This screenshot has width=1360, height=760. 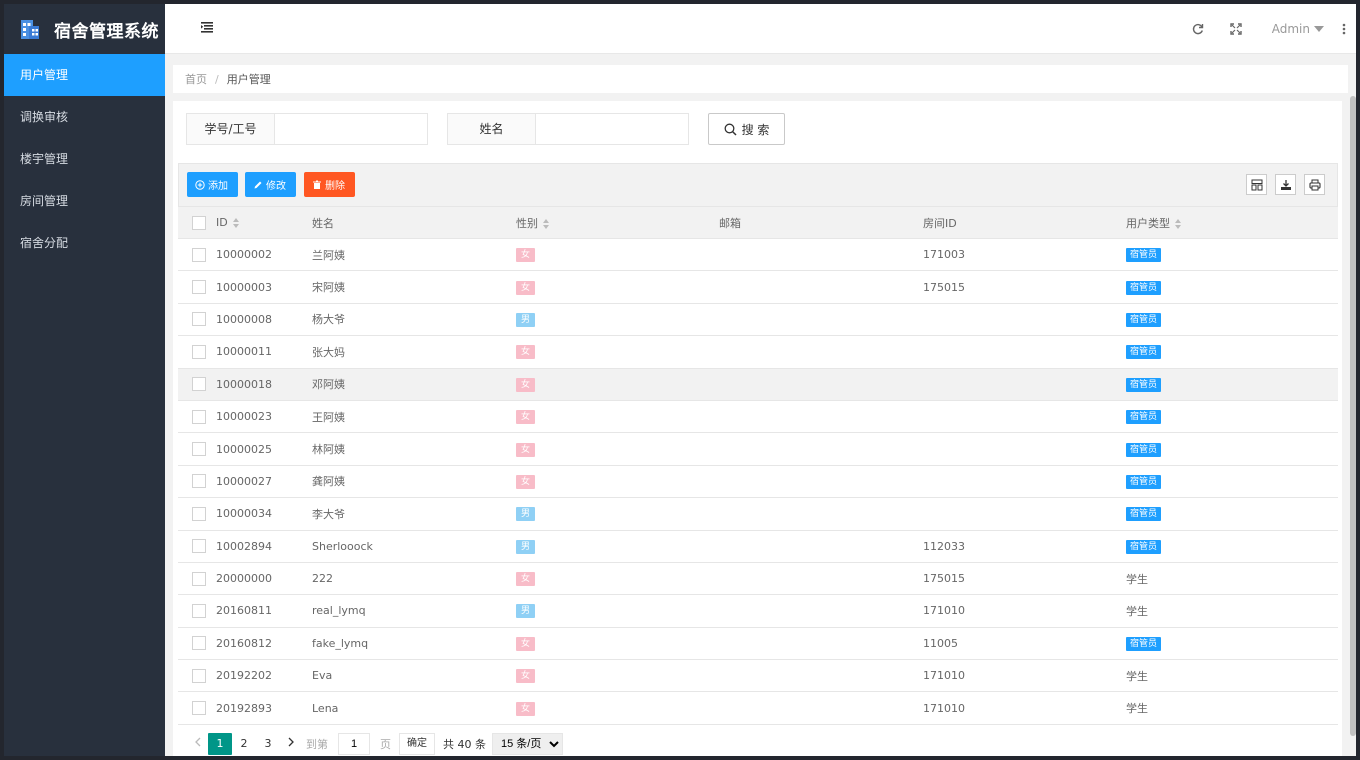 I want to click on cell-name: 兰阿姨, so click(x=414, y=255).